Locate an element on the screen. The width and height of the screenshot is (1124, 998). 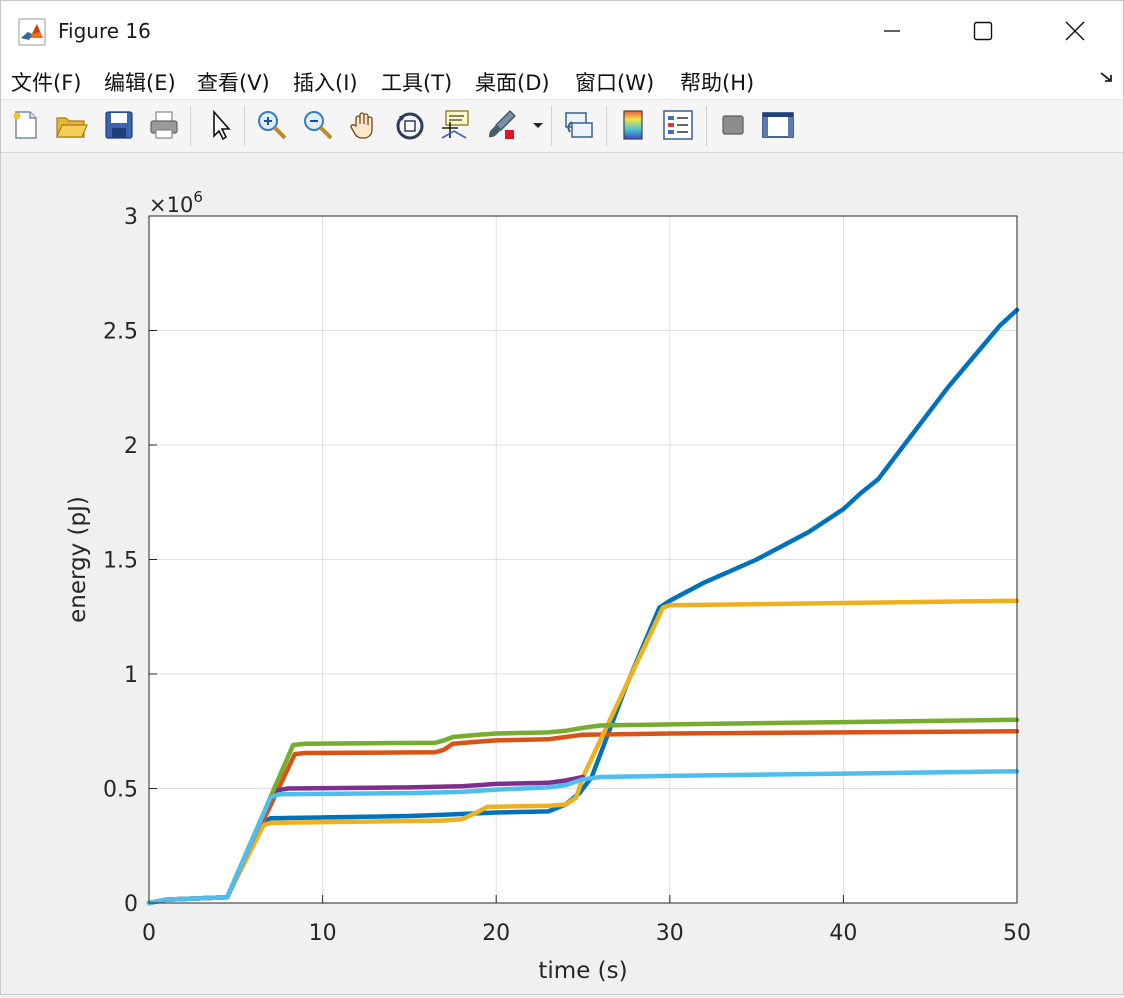
minimize-button is located at coordinates (892, 31).